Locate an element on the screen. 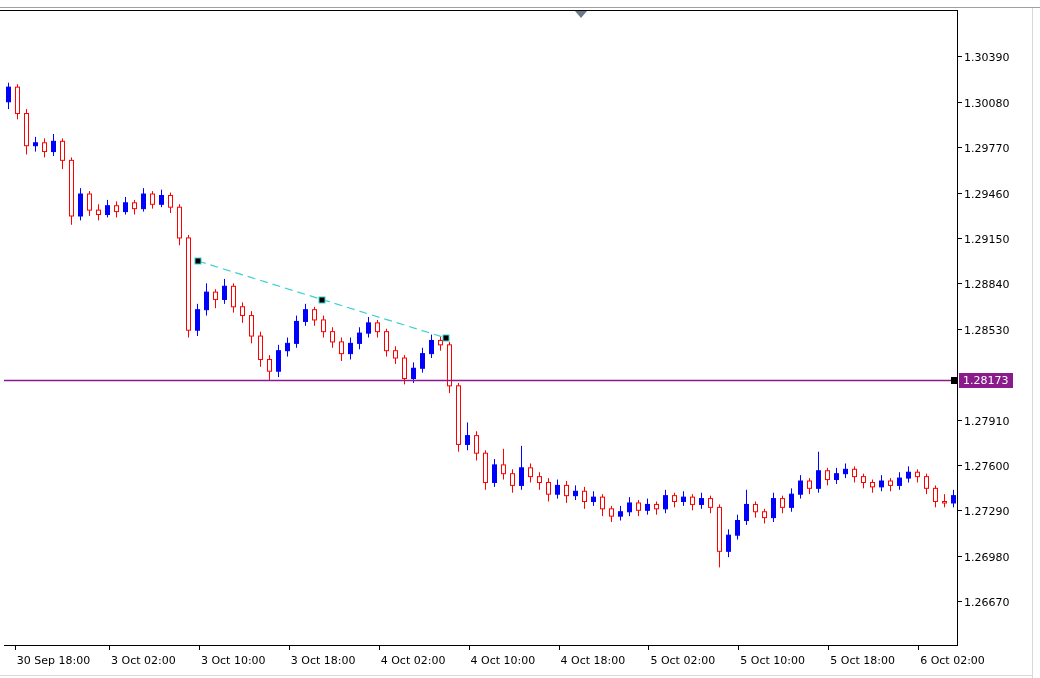 The width and height of the screenshot is (1040, 678). price-handle-icon is located at coordinates (954, 380).